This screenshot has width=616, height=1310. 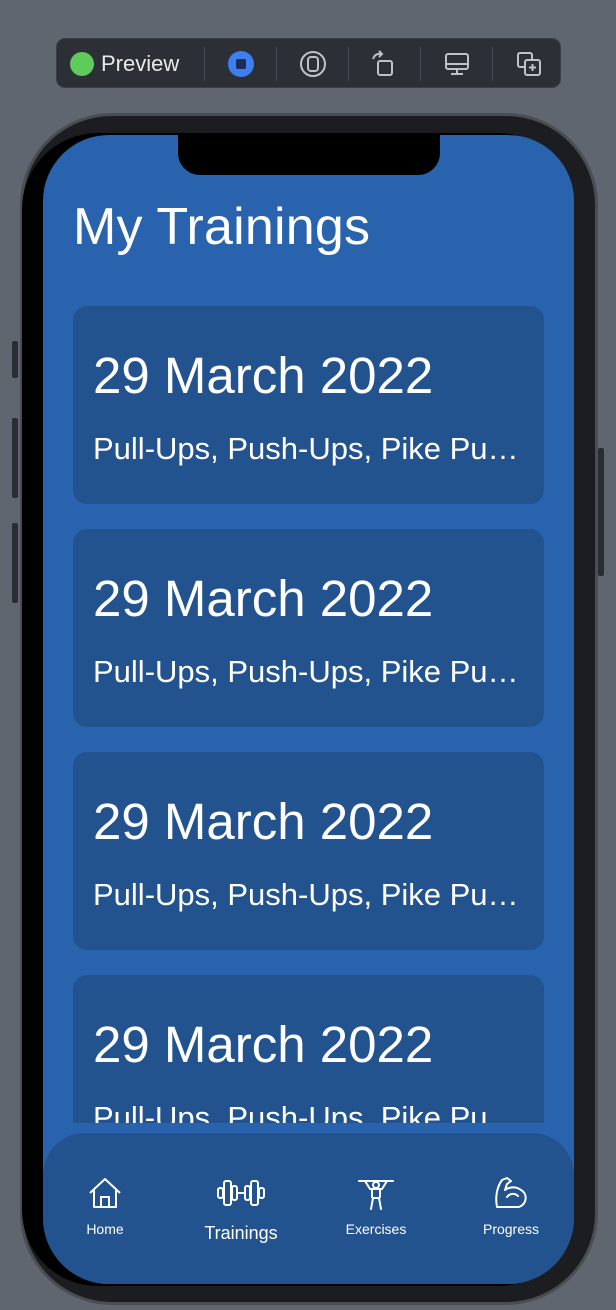 I want to click on live-stop-icon, so click(x=241, y=64).